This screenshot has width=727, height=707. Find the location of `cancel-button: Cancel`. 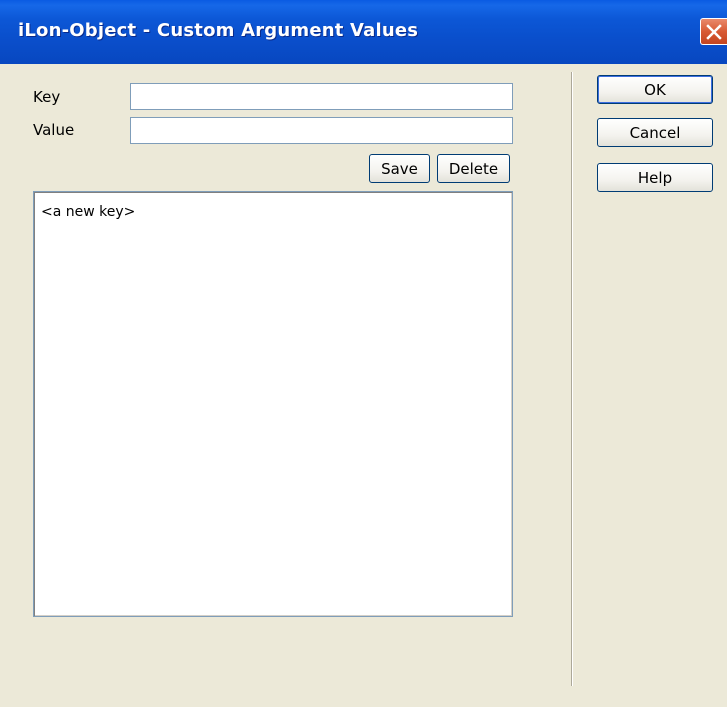

cancel-button: Cancel is located at coordinates (655, 132).